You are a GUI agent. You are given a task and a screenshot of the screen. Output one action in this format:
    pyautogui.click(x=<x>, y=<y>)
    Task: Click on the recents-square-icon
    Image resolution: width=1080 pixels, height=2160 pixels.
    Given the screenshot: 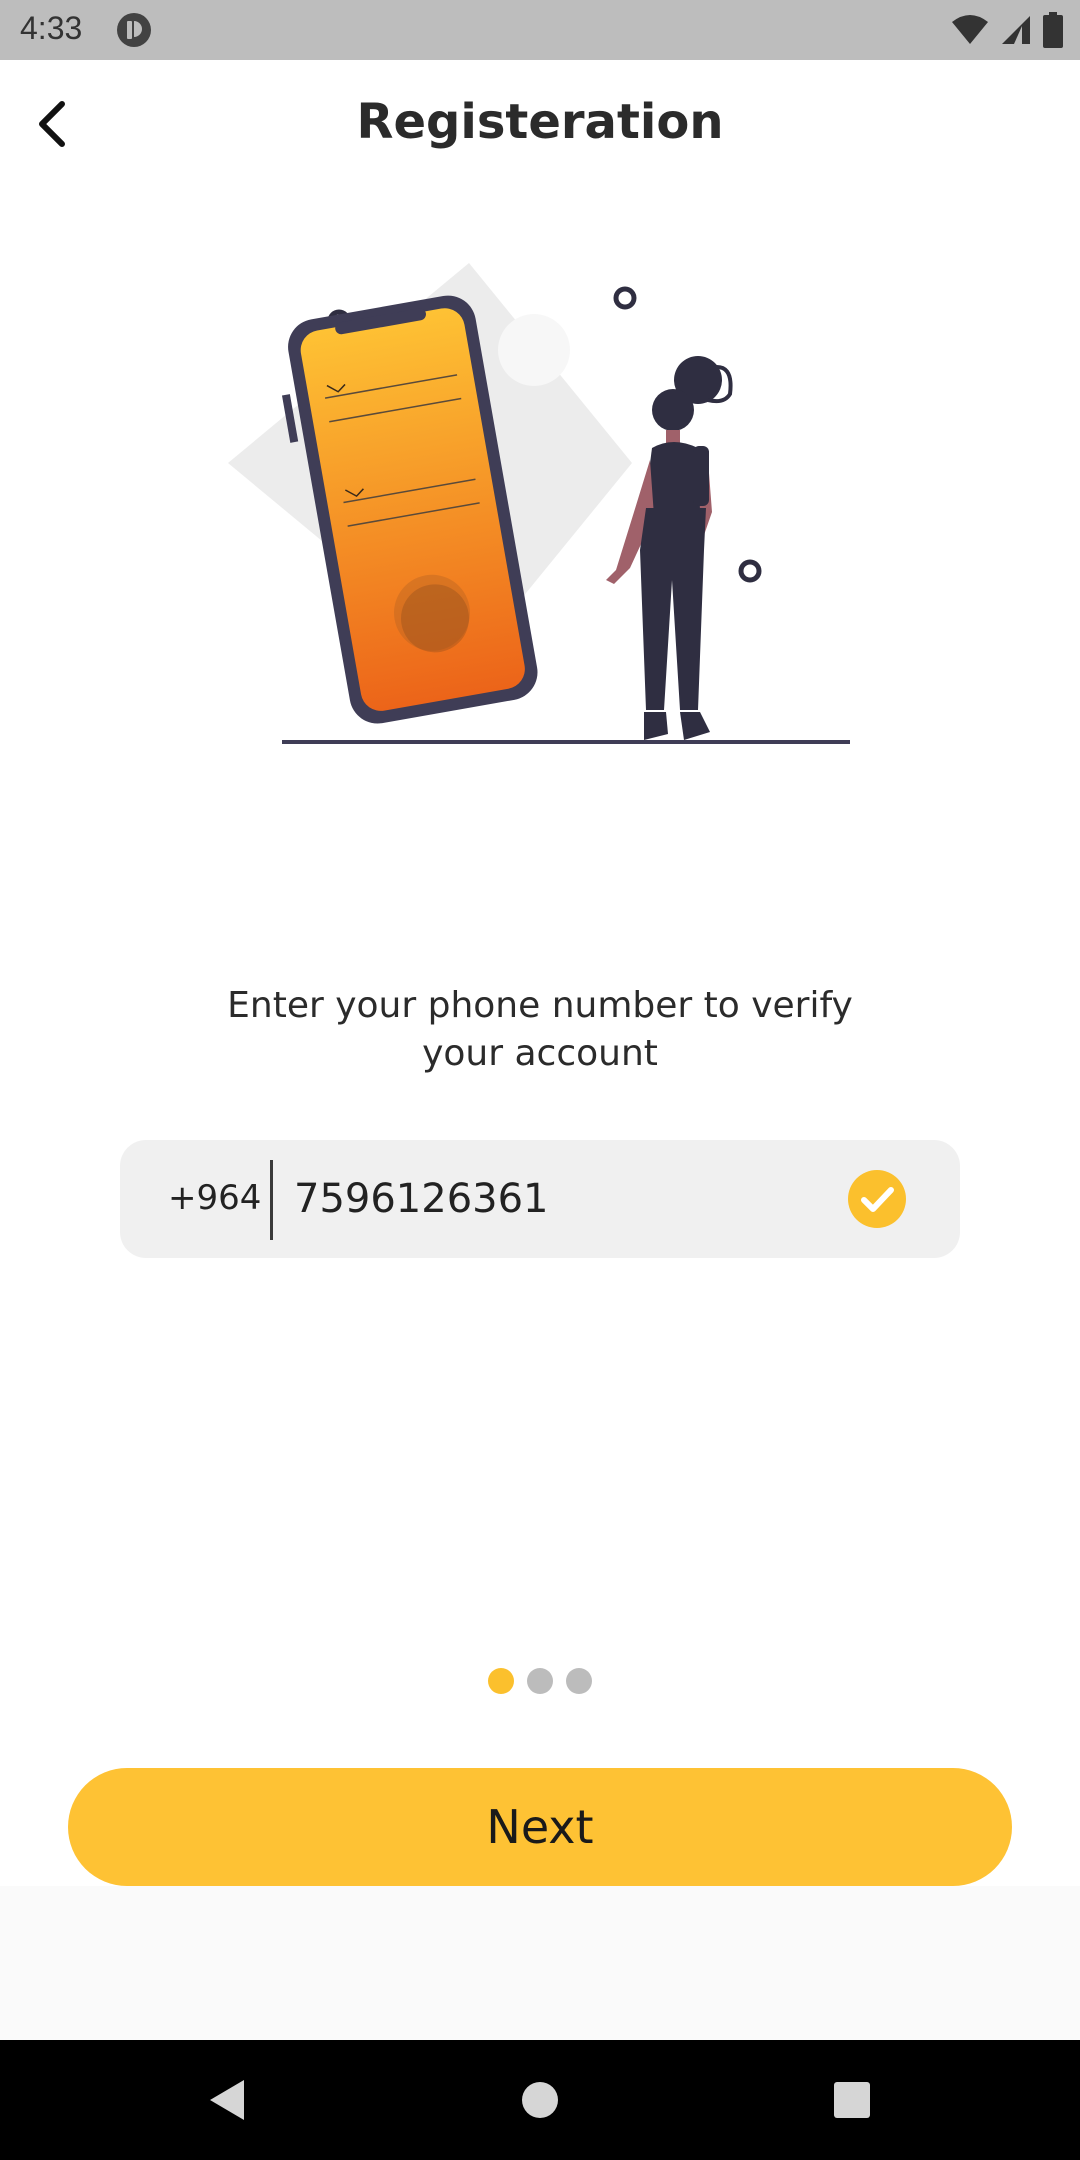 What is the action you would take?
    pyautogui.click(x=852, y=2100)
    